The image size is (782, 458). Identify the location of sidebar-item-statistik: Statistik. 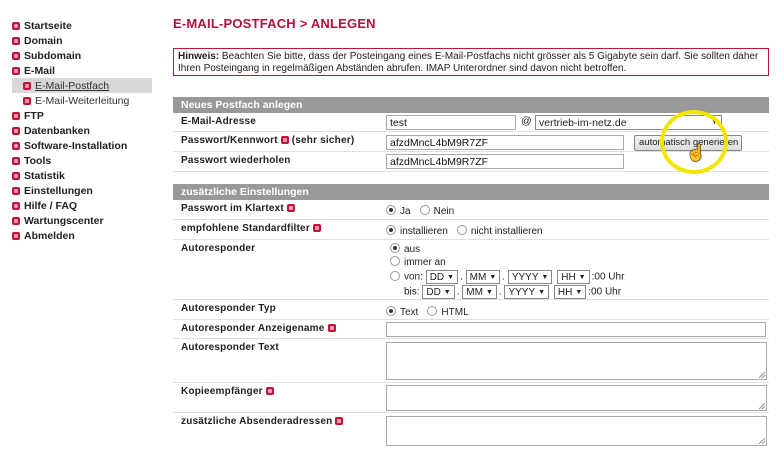
(87, 175).